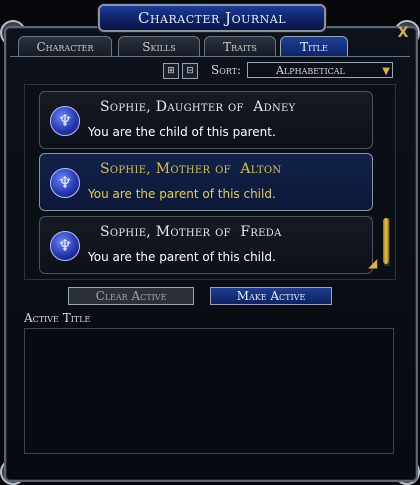  What do you see at coordinates (226, 70) in the screenshot?
I see `sort-label: Sort:` at bounding box center [226, 70].